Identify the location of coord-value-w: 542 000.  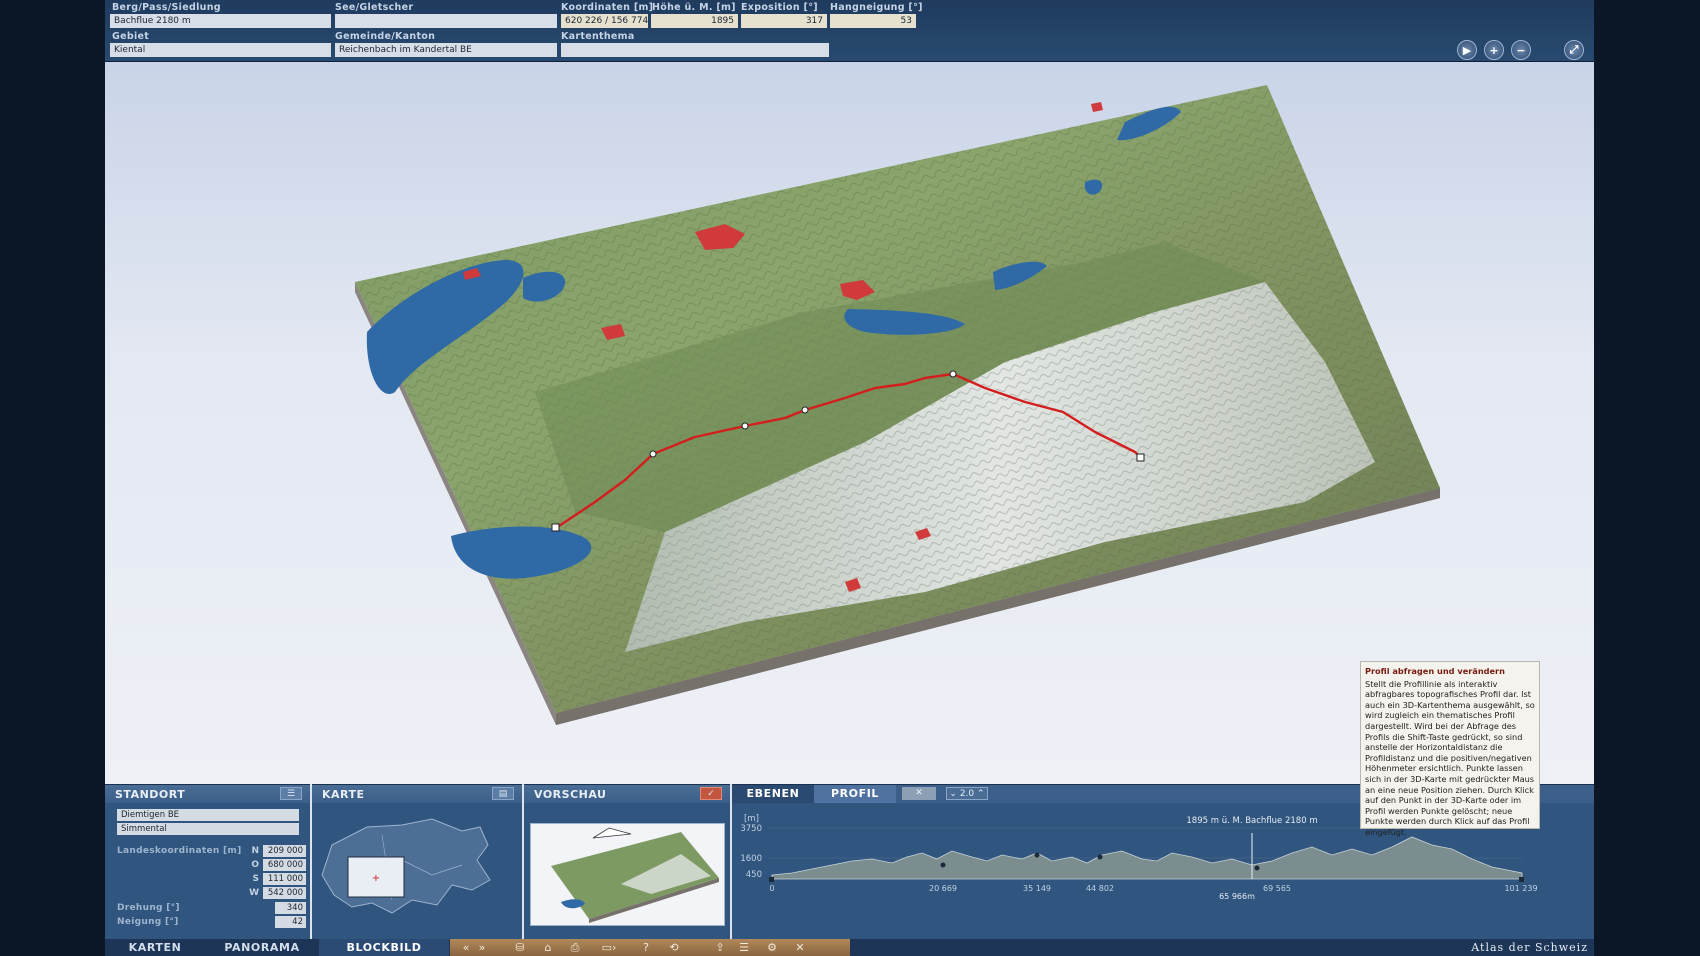
(284, 893).